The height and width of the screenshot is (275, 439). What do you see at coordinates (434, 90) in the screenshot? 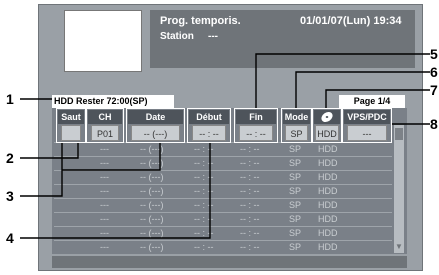
I see `callout-7: 7` at bounding box center [434, 90].